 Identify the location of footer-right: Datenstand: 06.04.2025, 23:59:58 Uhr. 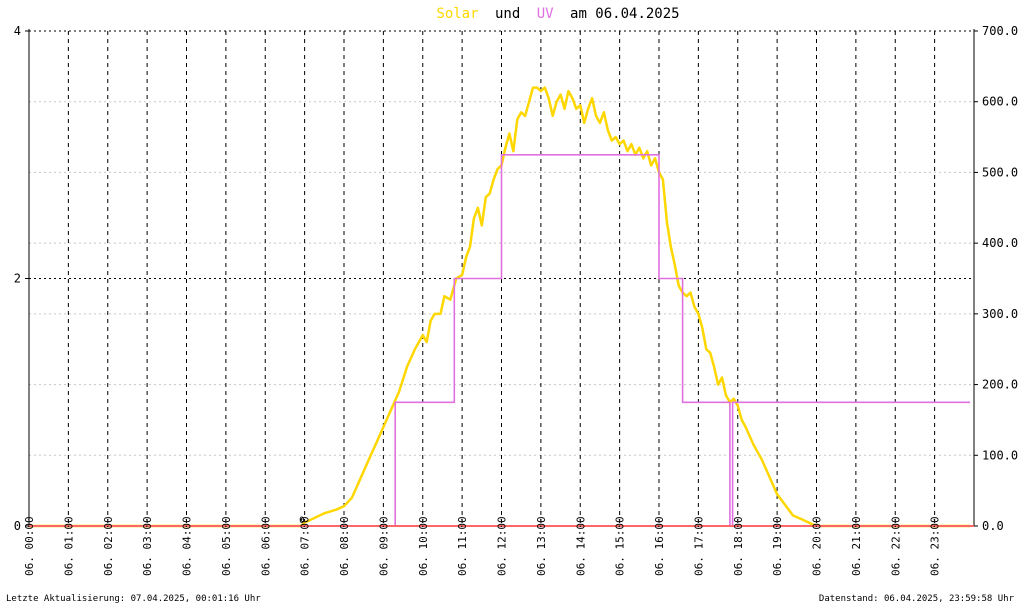
(917, 599).